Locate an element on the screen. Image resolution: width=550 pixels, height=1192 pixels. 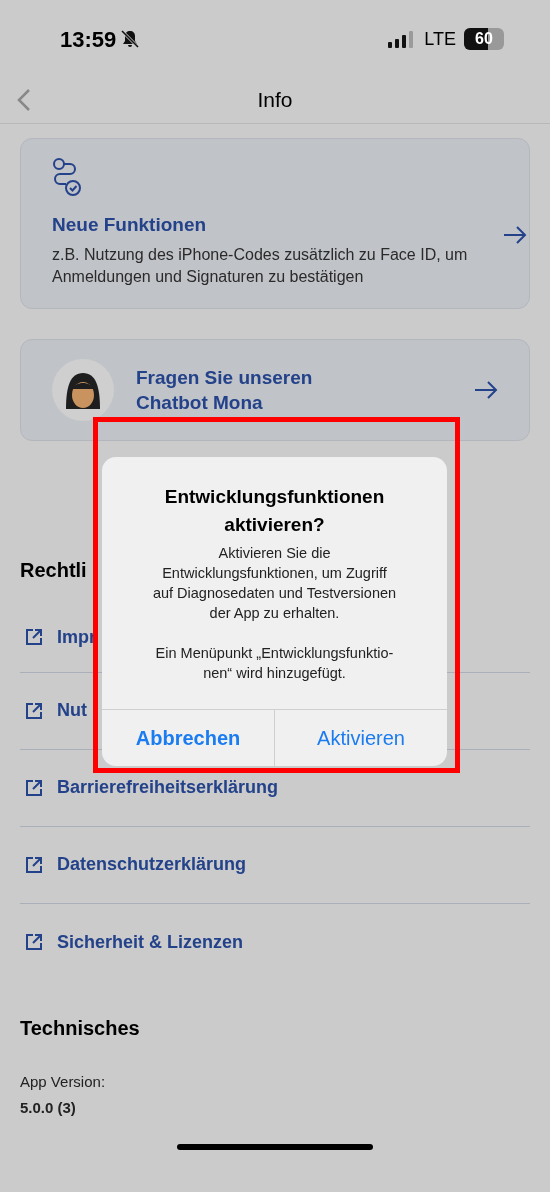
card-title: Neue Funktionen is located at coordinates (130, 225).